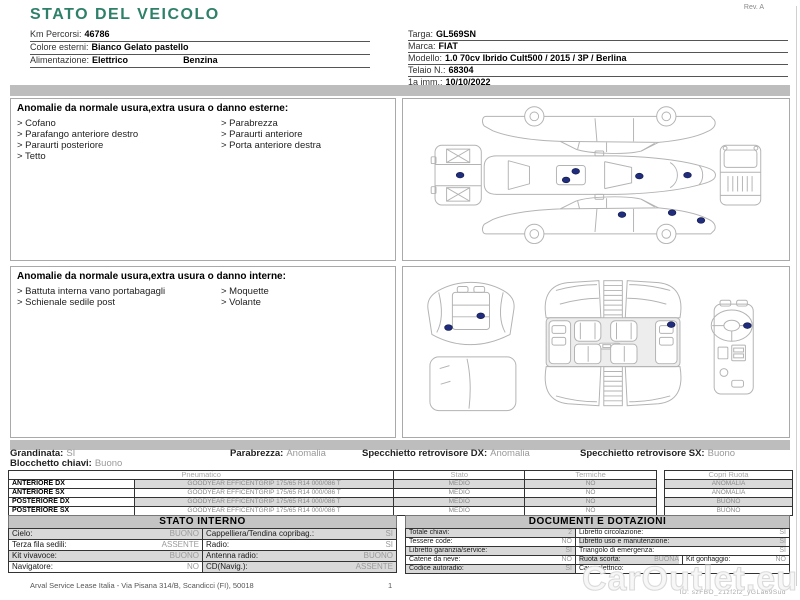 This screenshot has height=600, width=800. I want to click on field-value: 2, so click(570, 533).